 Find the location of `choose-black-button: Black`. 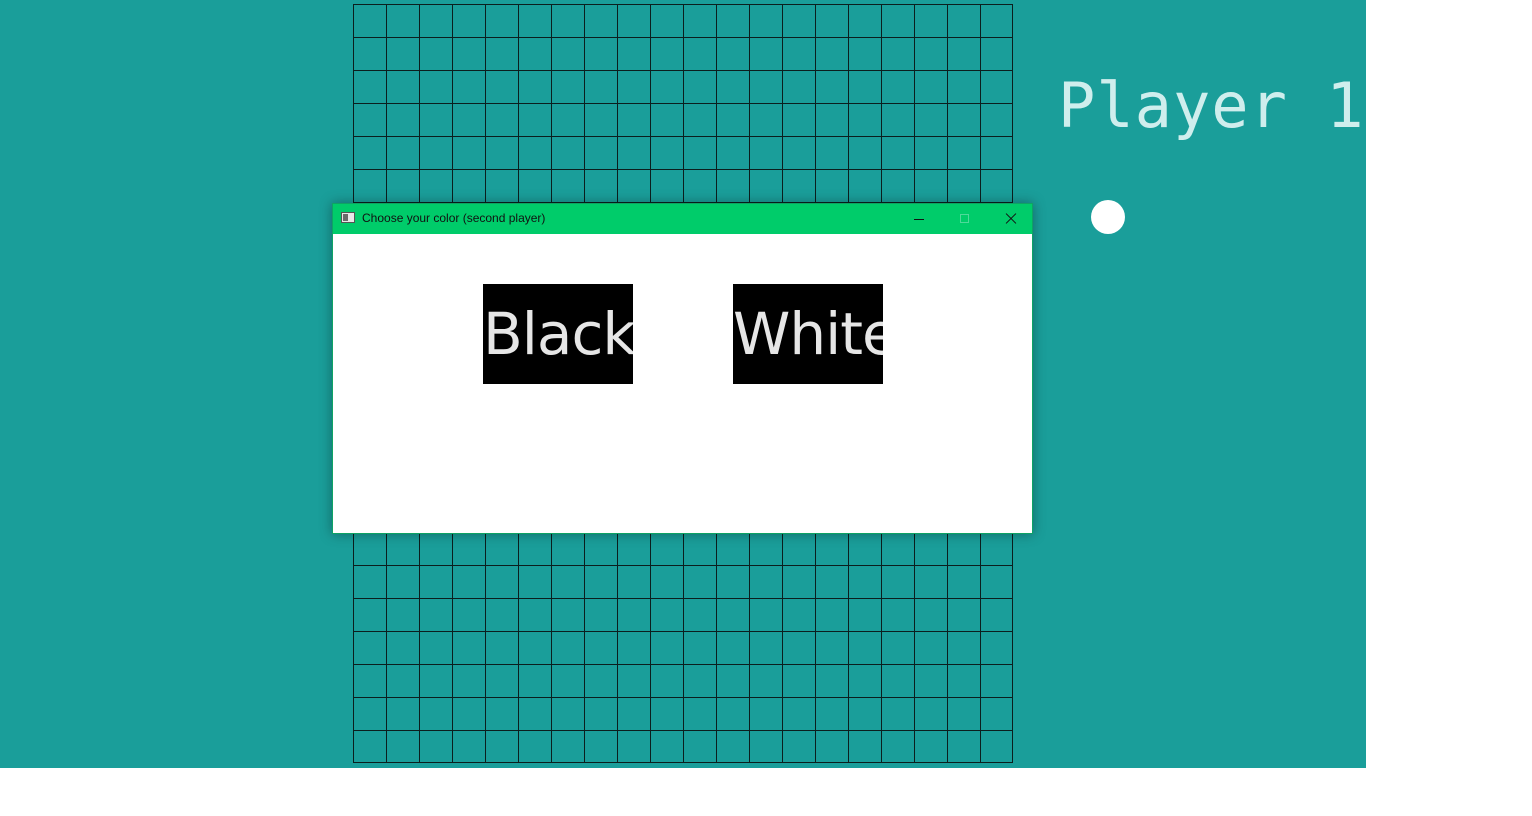

choose-black-button: Black is located at coordinates (558, 334).